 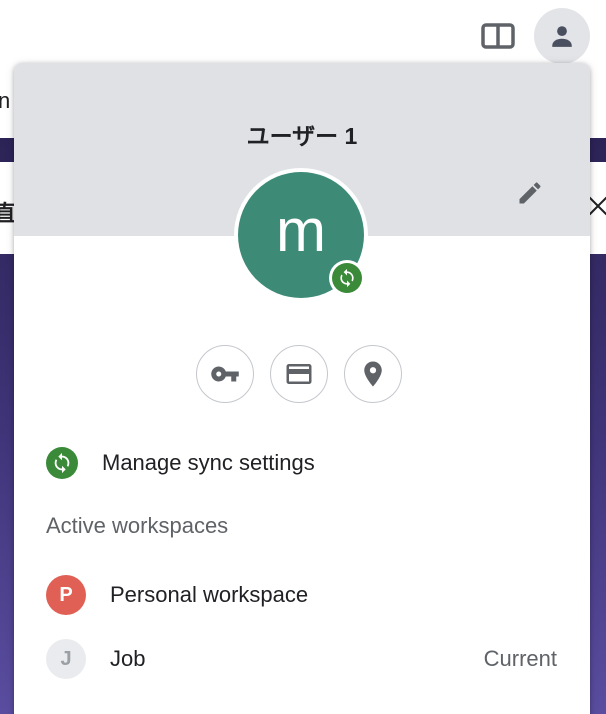 I want to click on workspace-label: Personal workspace, so click(x=209, y=594).